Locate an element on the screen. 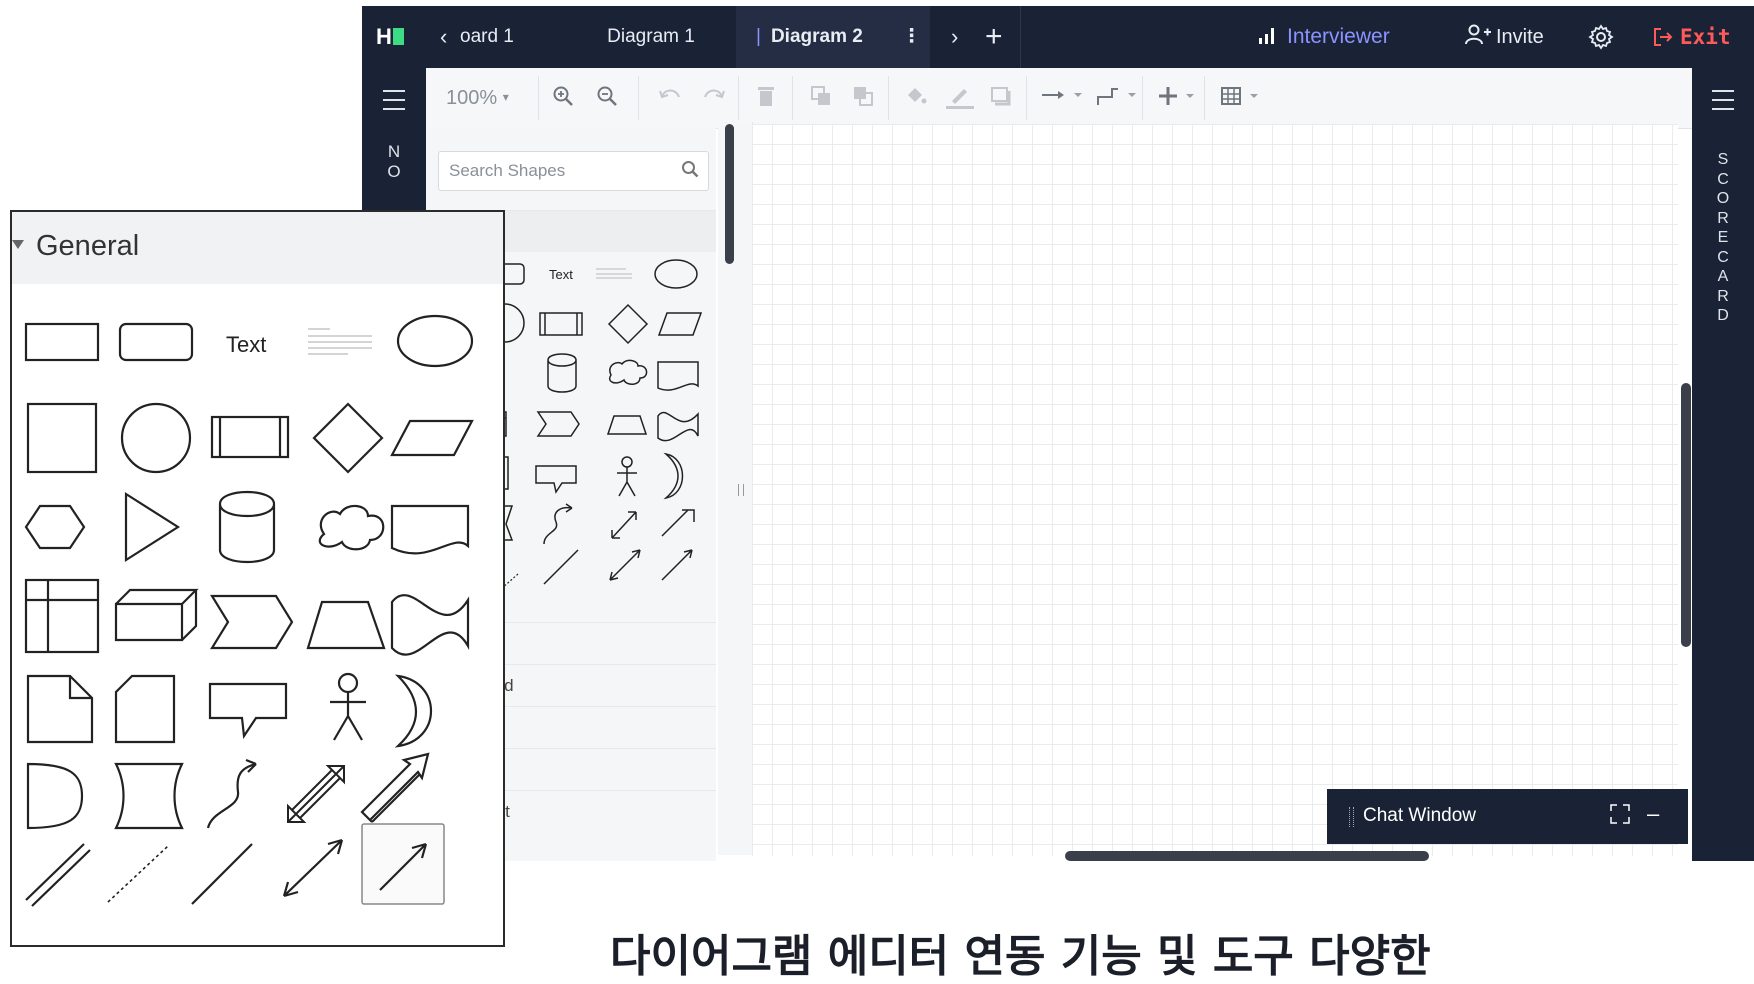 Image resolution: width=1754 pixels, height=984 pixels. exit-button: Exit is located at coordinates (1691, 37).